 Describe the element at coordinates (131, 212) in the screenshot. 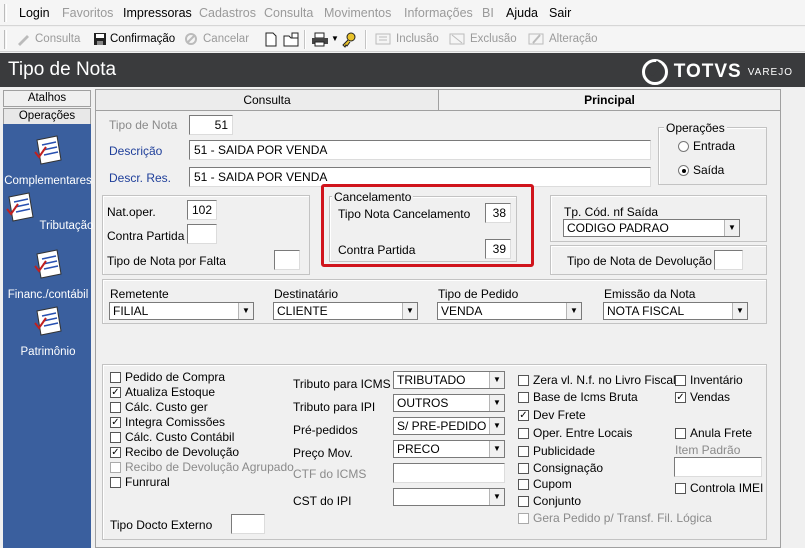

I see `nat-oper-label: Nat.oper.` at that location.